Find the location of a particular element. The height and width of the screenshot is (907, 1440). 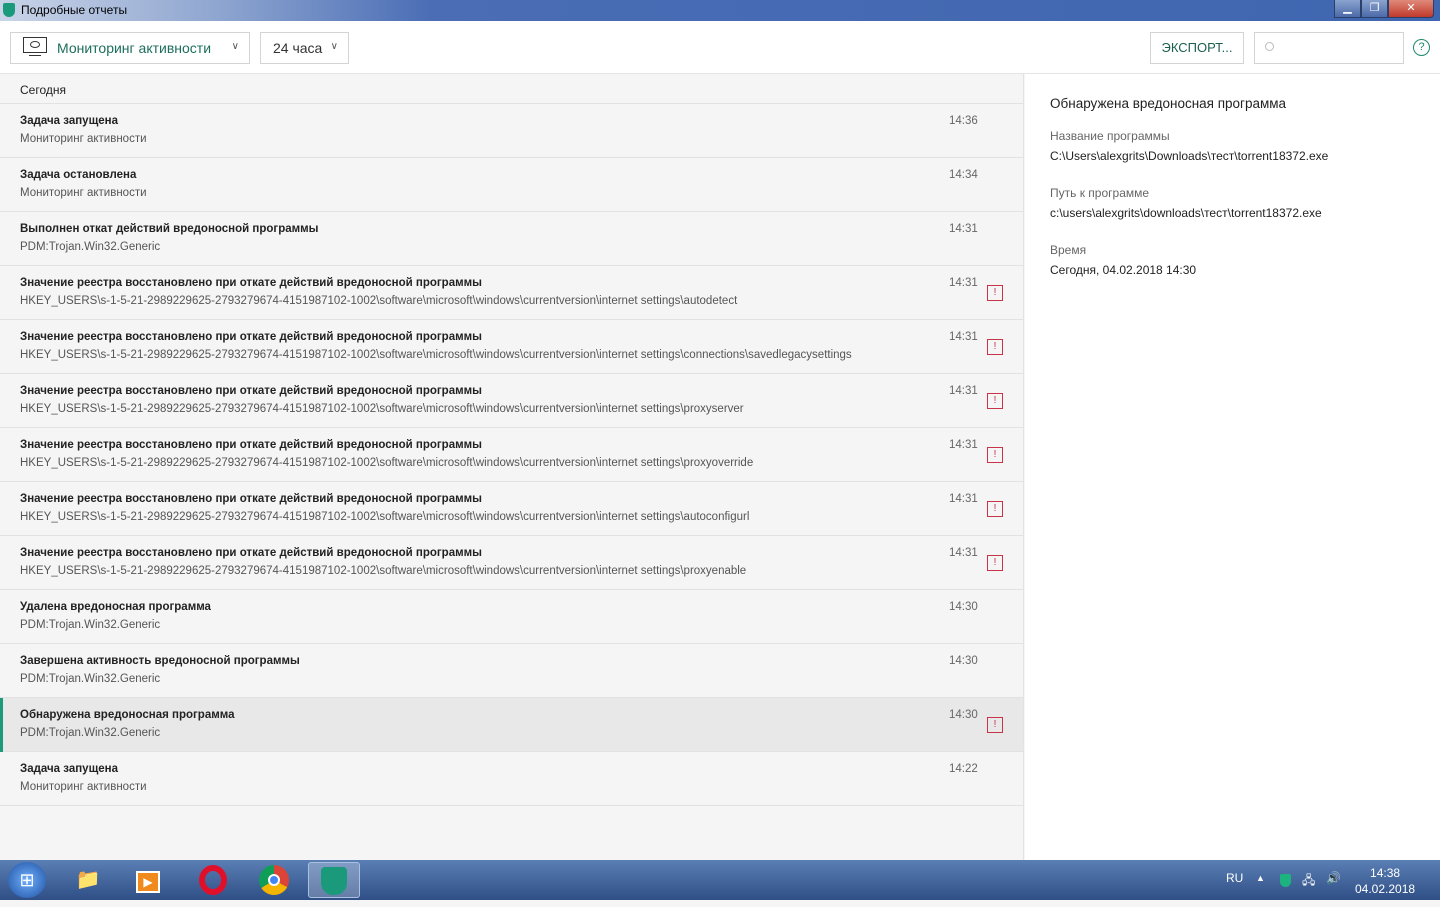

event-title: Удалена вредоносная программа is located at coordinates (115, 607).